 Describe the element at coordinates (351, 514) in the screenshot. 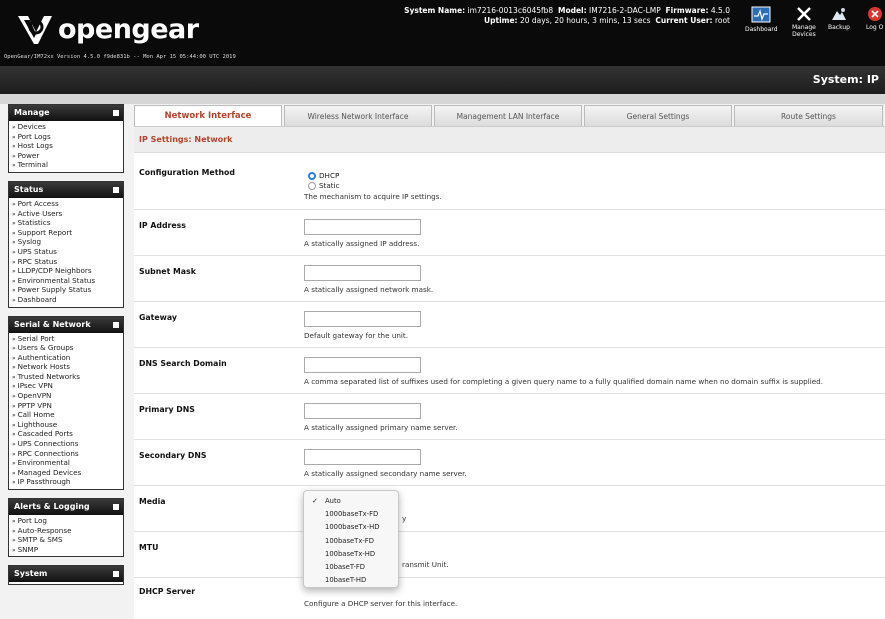

I see `media-option-1000basetx-fd: 1000baseTx-FD` at that location.